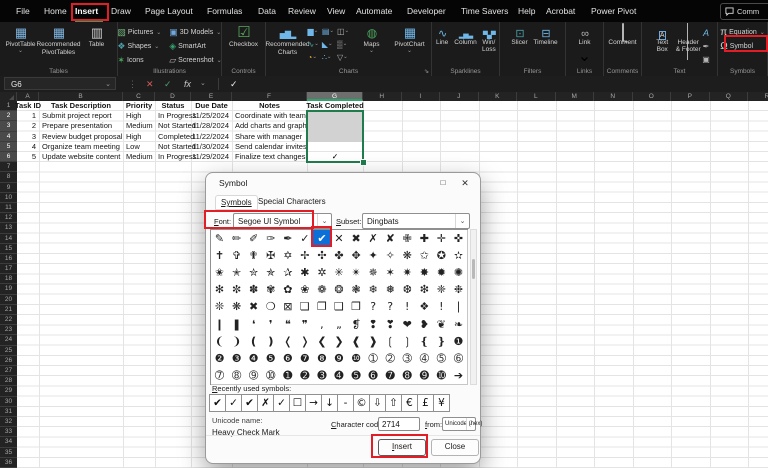 The width and height of the screenshot is (768, 468). What do you see at coordinates (237, 307) in the screenshot?
I see `symbol-cell: ❋` at bounding box center [237, 307].